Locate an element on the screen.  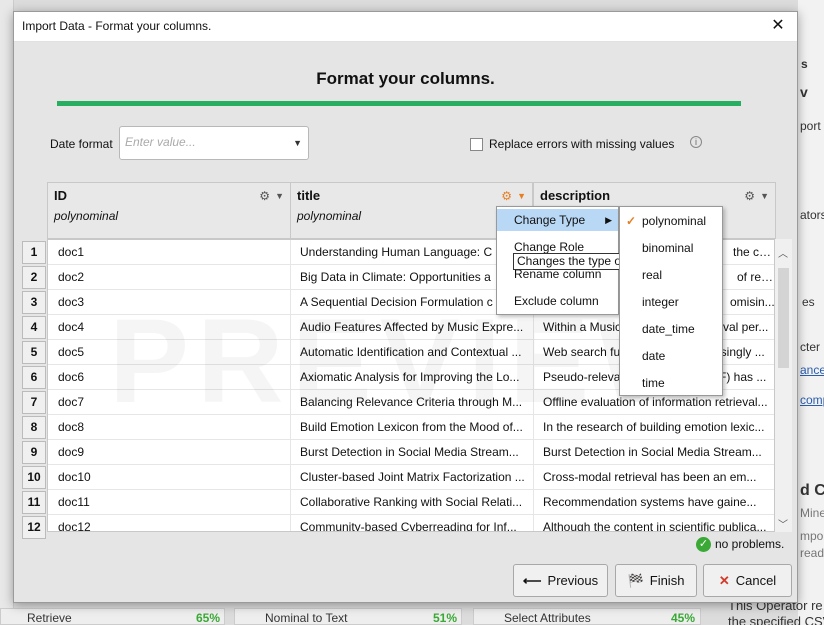
row-number: 11 is located at coordinates (34, 502).